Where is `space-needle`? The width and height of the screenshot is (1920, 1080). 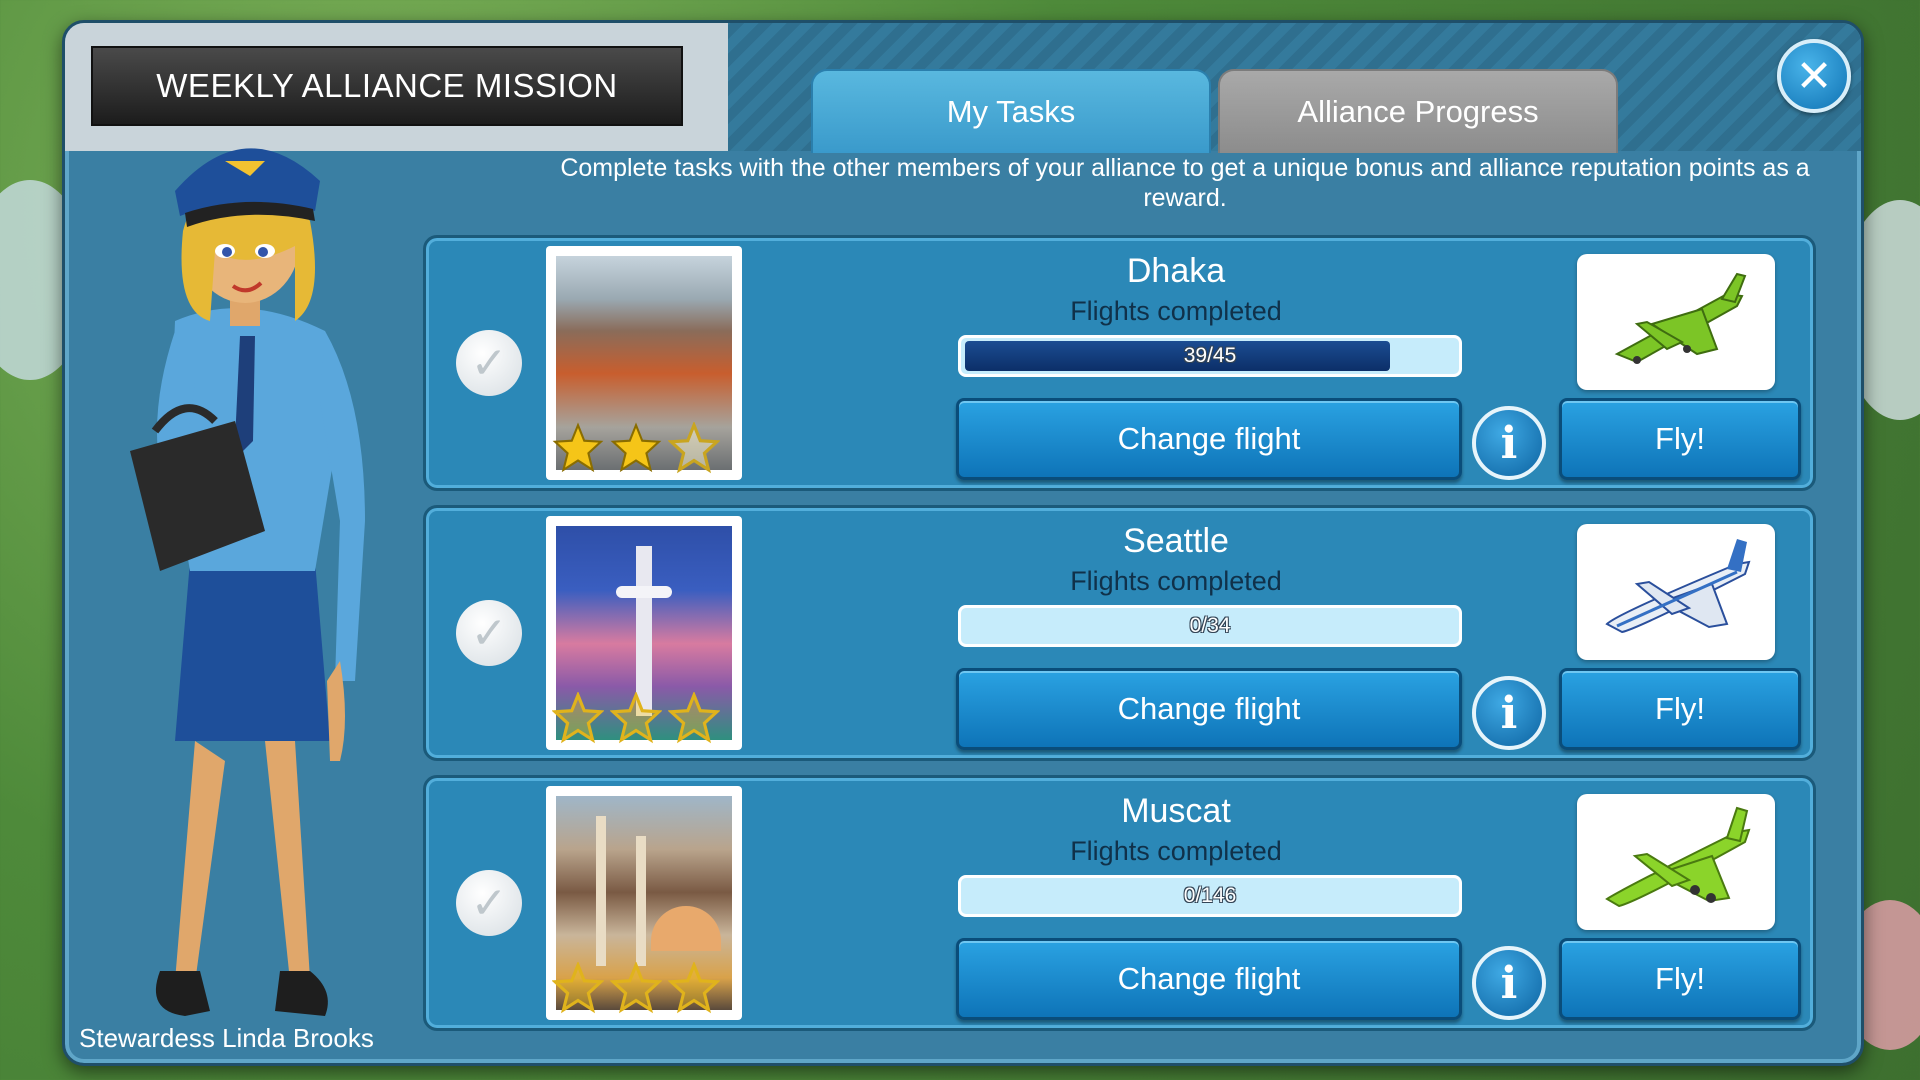
space-needle is located at coordinates (644, 631).